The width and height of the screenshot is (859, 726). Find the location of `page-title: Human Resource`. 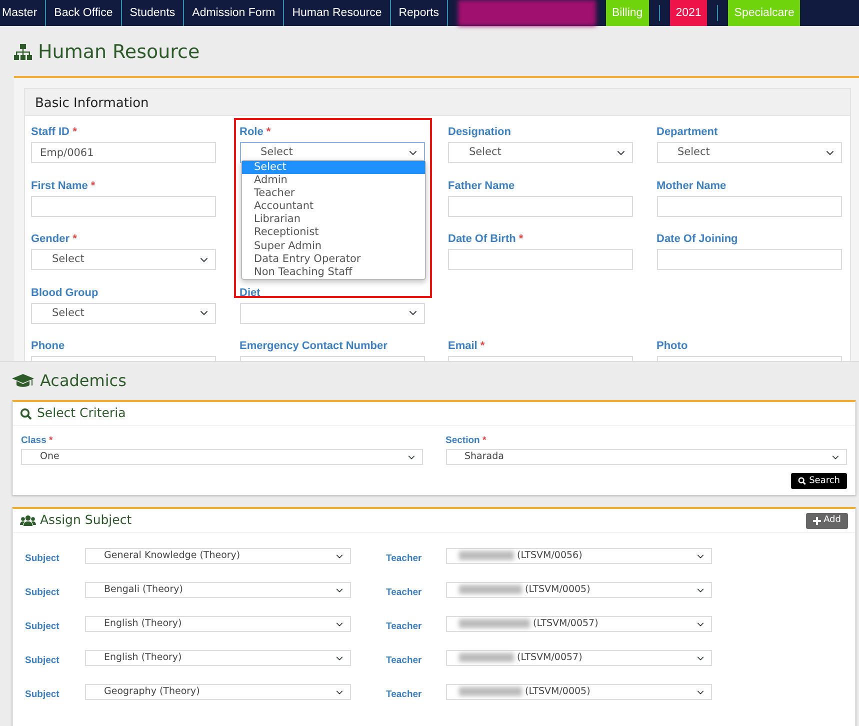

page-title: Human Resource is located at coordinates (119, 52).